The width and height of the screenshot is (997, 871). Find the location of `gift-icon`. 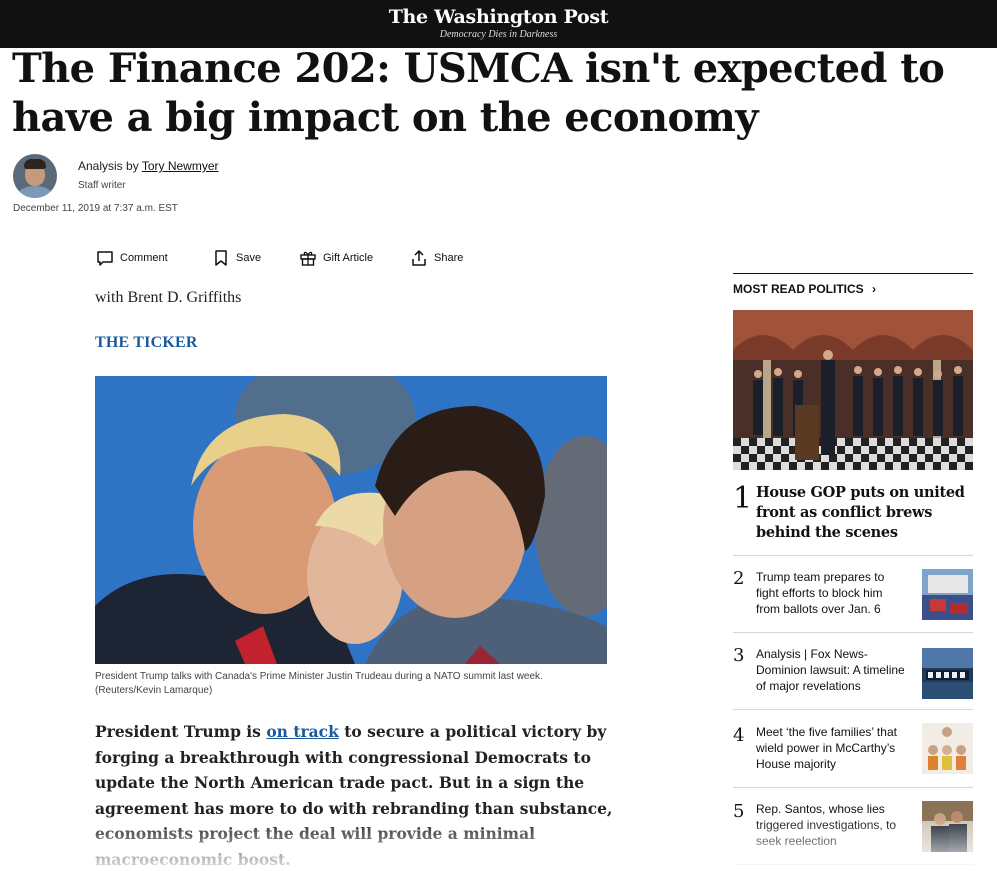

gift-icon is located at coordinates (308, 258).